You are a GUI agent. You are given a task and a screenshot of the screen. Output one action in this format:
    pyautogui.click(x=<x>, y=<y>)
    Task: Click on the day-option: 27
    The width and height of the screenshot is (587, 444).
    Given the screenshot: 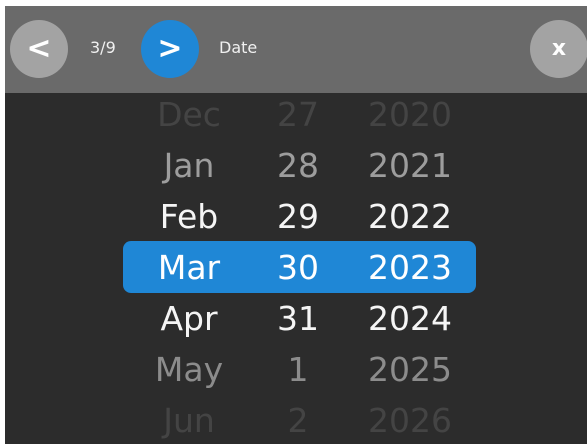 What is the action you would take?
    pyautogui.click(x=298, y=115)
    